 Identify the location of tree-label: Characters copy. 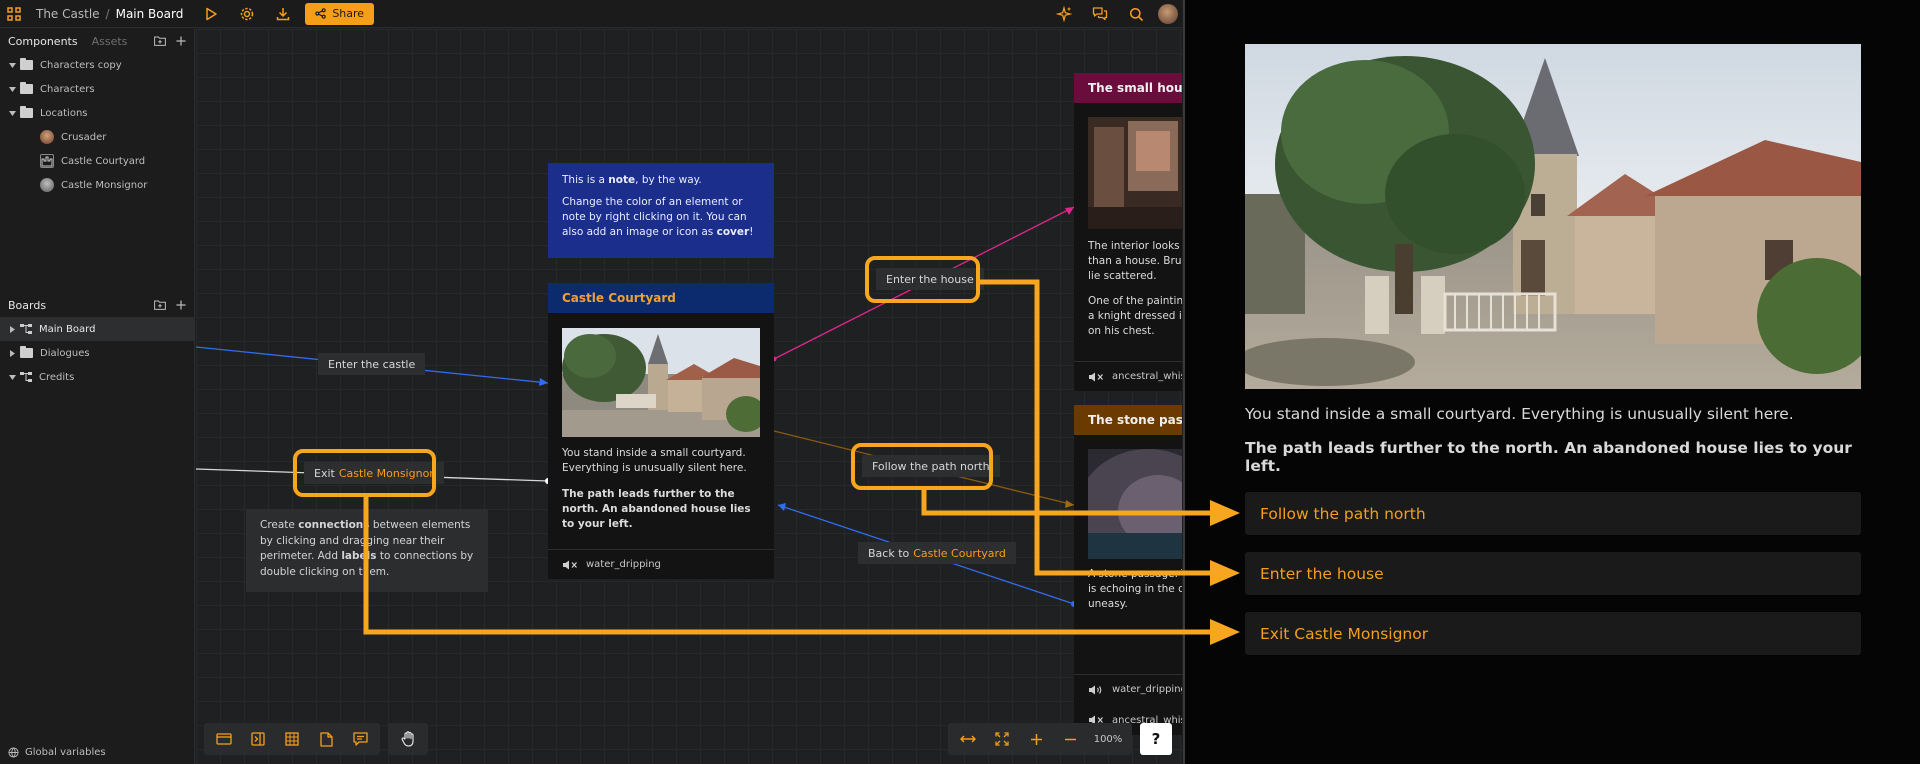
(81, 65).